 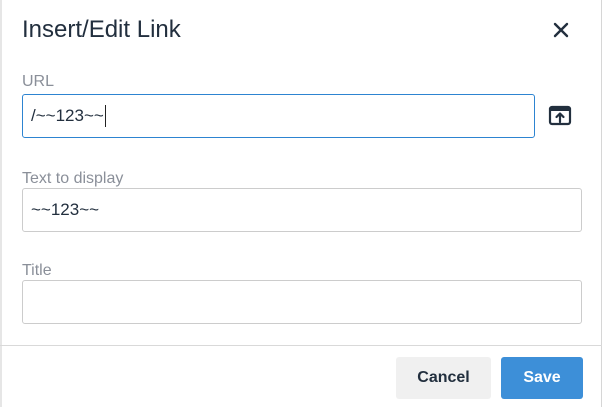 I want to click on browse-link-icon, so click(x=560, y=115).